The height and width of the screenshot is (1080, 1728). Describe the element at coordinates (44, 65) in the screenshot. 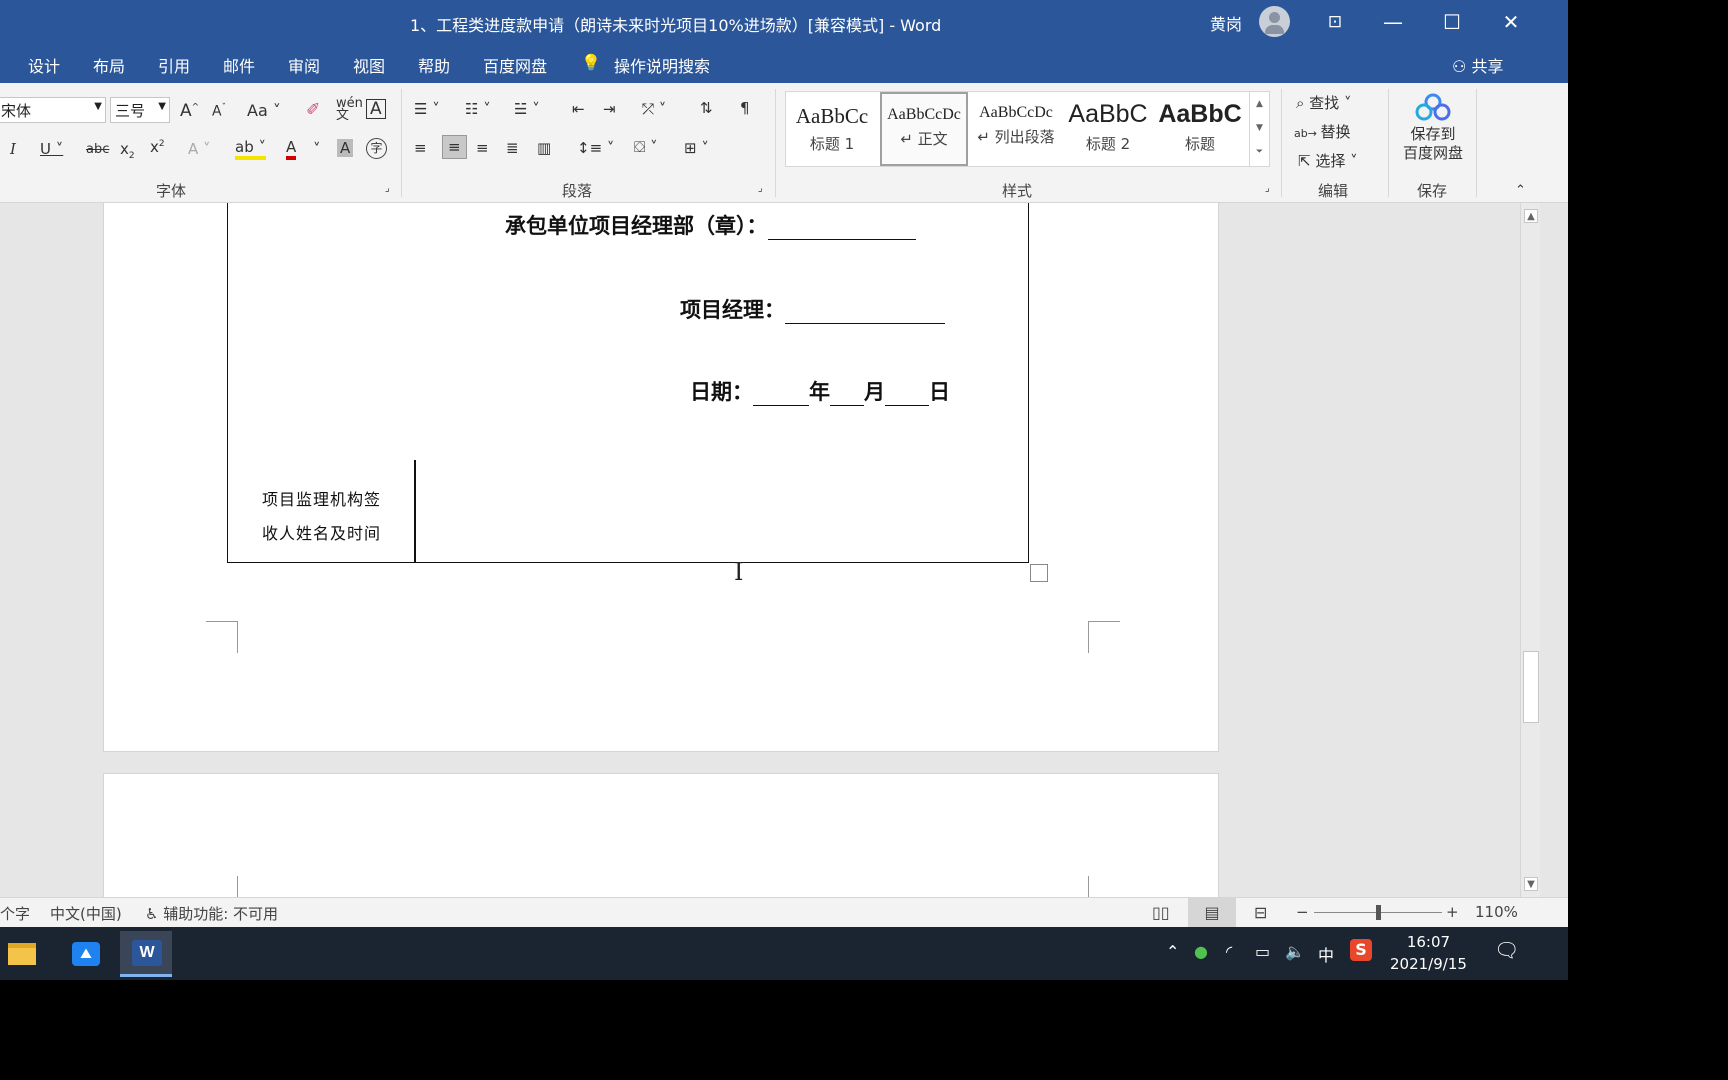

I see `tab-design: 设计` at that location.